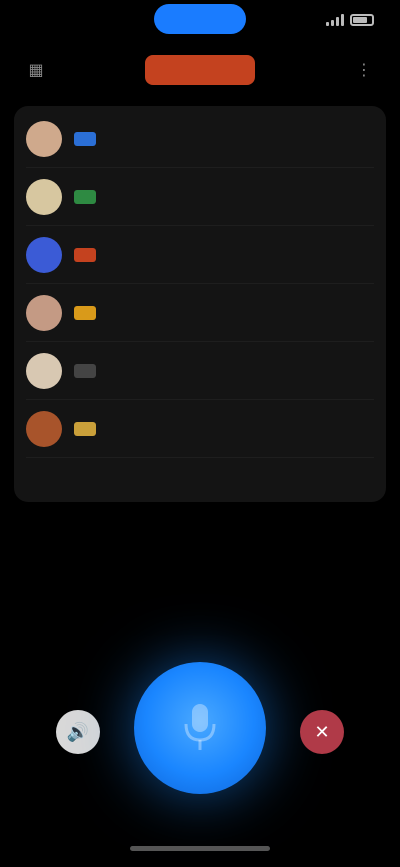 Image resolution: width=400 pixels, height=867 pixels. Describe the element at coordinates (34, 472) in the screenshot. I see `show-more-link` at that location.